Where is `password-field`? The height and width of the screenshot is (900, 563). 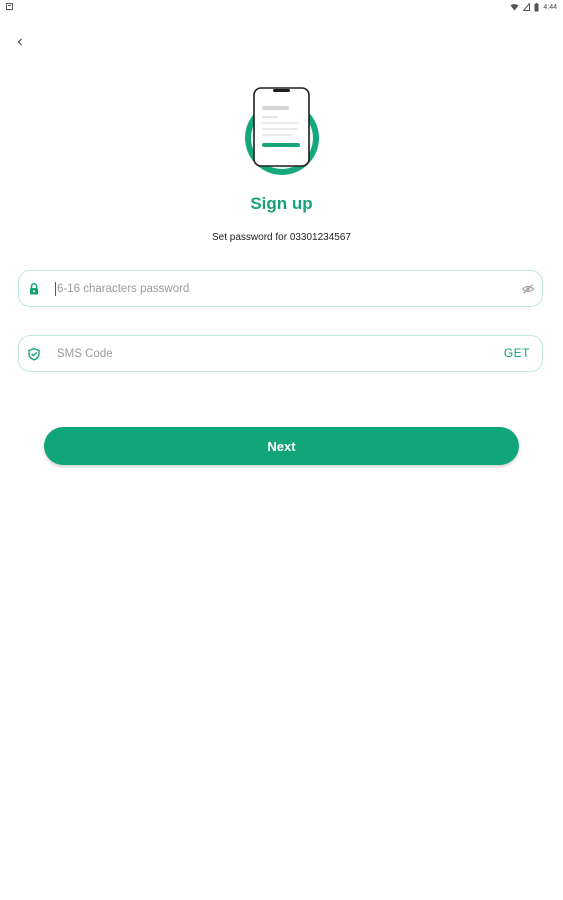 password-field is located at coordinates (280, 288).